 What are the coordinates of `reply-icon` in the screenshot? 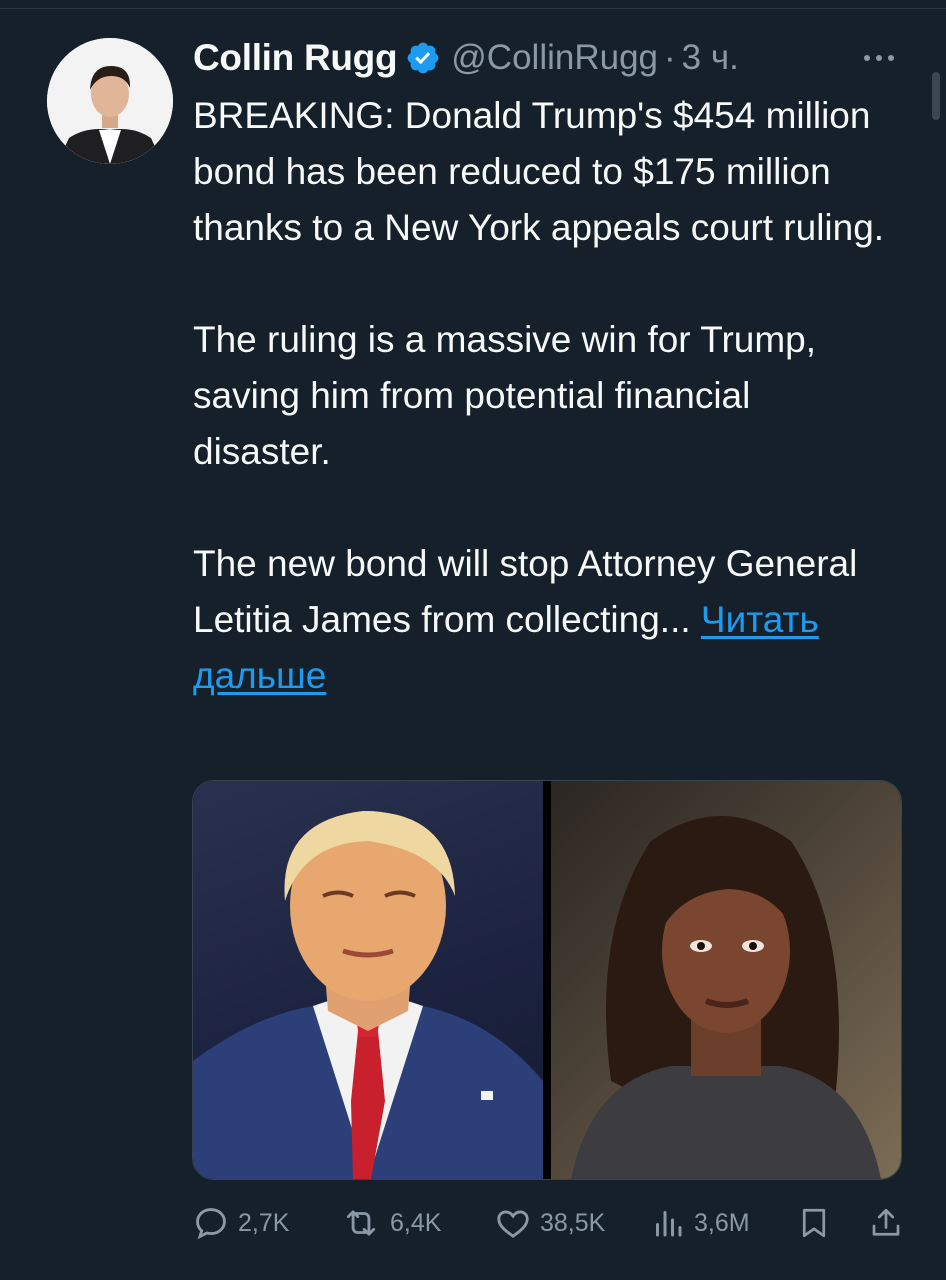 It's located at (211, 1224).